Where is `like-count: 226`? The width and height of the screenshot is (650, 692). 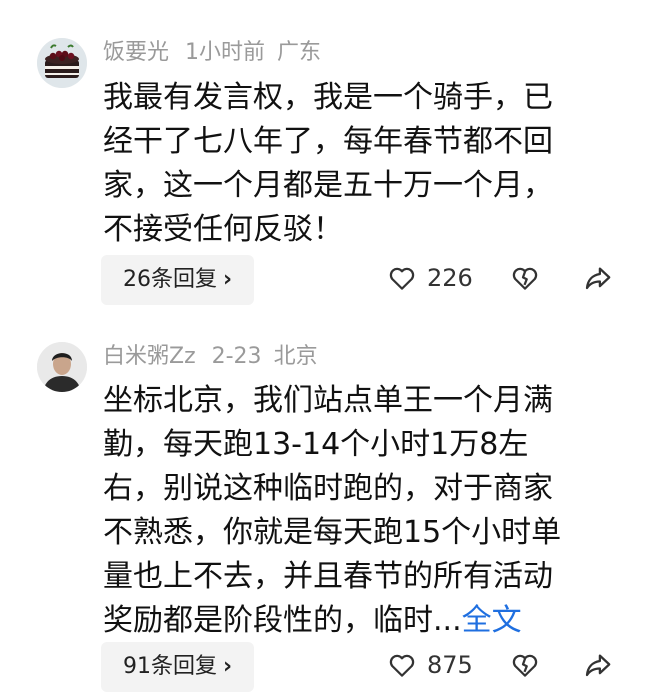 like-count: 226 is located at coordinates (450, 278).